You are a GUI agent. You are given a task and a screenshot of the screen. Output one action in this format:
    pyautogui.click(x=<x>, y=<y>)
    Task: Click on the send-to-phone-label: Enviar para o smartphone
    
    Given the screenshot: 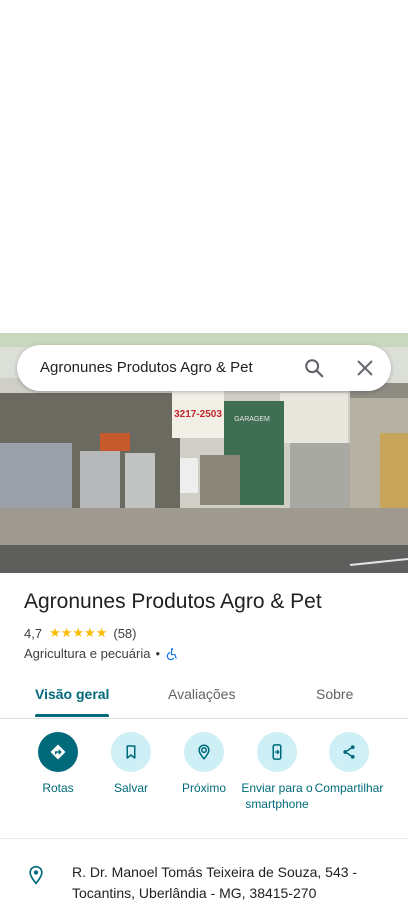 What is the action you would take?
    pyautogui.click(x=277, y=796)
    